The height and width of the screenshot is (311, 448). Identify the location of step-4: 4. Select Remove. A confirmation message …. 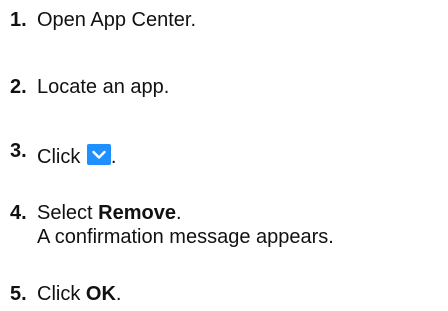
(172, 225).